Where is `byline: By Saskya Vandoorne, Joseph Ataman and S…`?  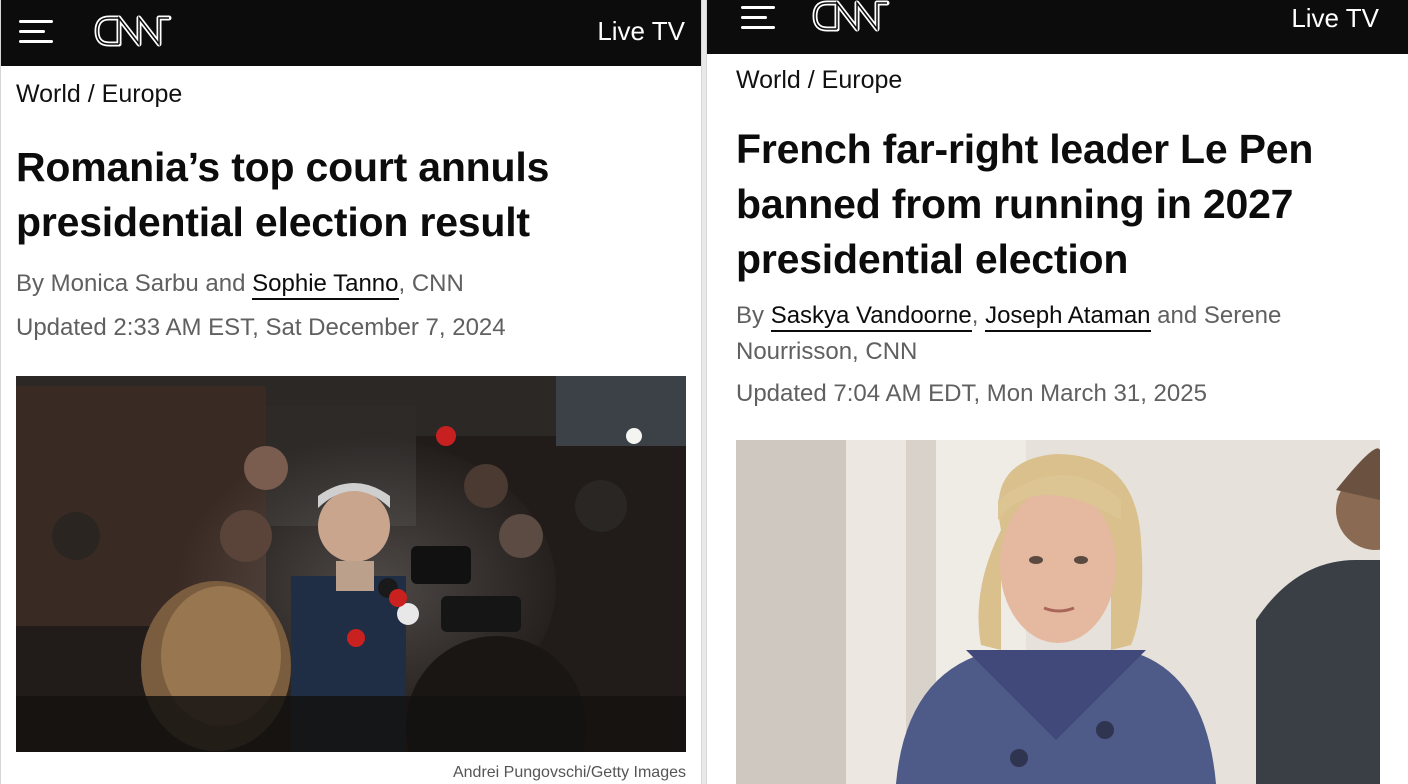 byline: By Saskya Vandoorne, Joseph Ataman and S… is located at coordinates (1056, 334).